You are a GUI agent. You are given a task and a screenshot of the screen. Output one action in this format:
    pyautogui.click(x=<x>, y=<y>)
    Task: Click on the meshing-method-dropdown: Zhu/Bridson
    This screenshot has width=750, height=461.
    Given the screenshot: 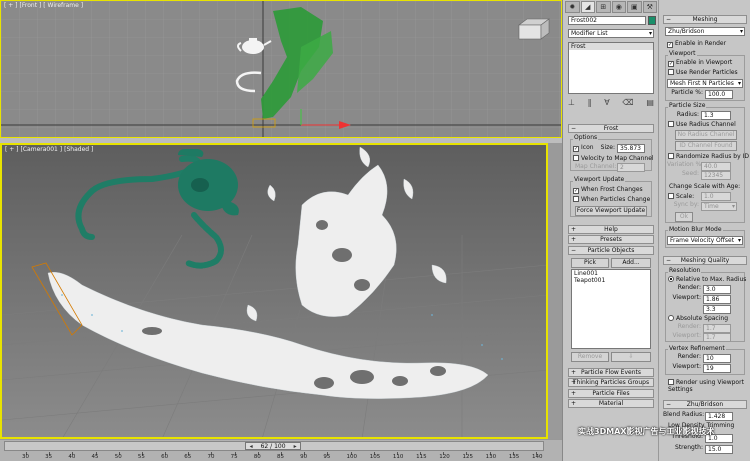 What is the action you would take?
    pyautogui.click(x=705, y=31)
    